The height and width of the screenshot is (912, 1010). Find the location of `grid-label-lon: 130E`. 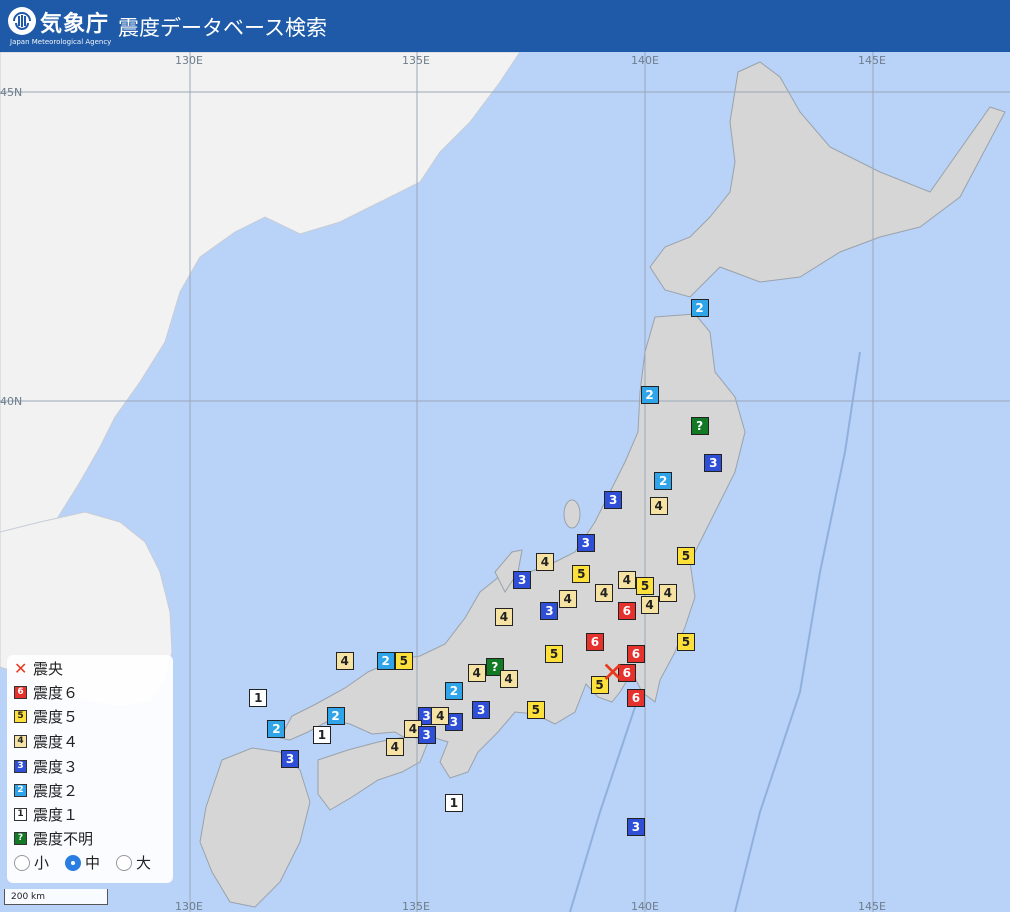

grid-label-lon: 130E is located at coordinates (189, 60).